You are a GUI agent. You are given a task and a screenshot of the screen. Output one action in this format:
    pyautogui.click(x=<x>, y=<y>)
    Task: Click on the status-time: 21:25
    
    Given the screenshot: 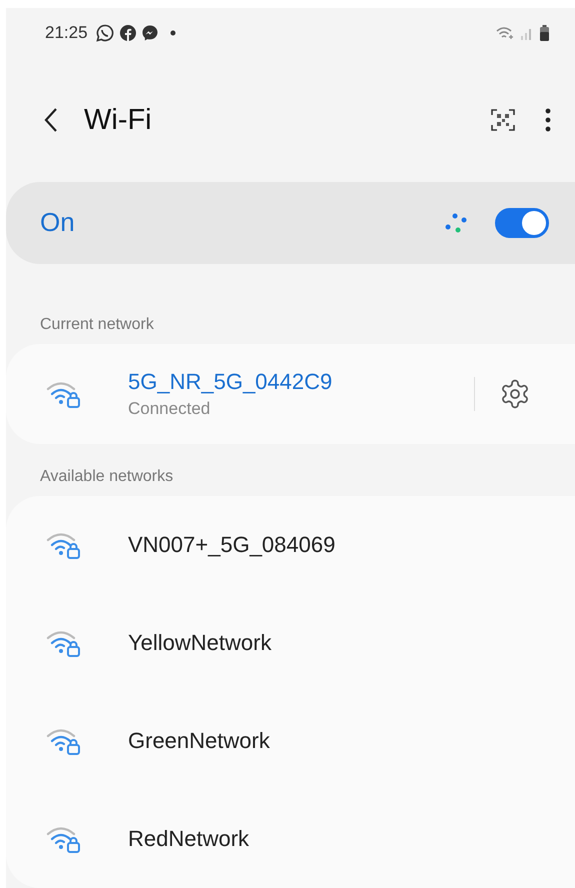 What is the action you would take?
    pyautogui.click(x=66, y=33)
    